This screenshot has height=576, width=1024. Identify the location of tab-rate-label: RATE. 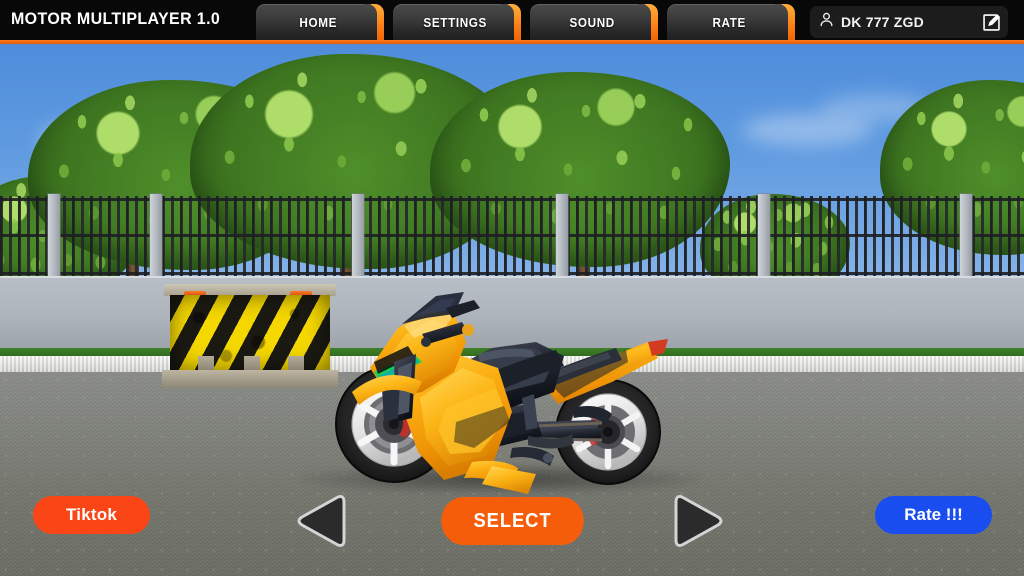
(729, 22).